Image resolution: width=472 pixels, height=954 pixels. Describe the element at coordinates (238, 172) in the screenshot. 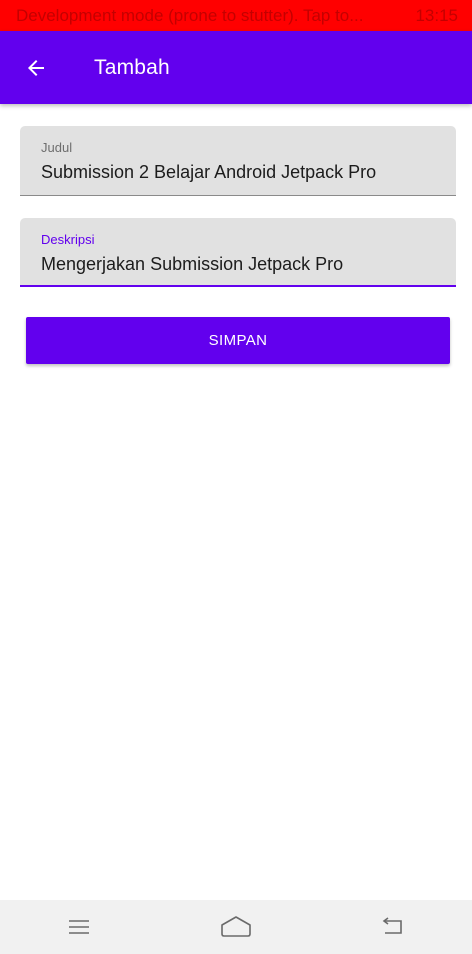

I see `title-field-value: Submission 2 Belajar Android Jetpack Pro` at that location.